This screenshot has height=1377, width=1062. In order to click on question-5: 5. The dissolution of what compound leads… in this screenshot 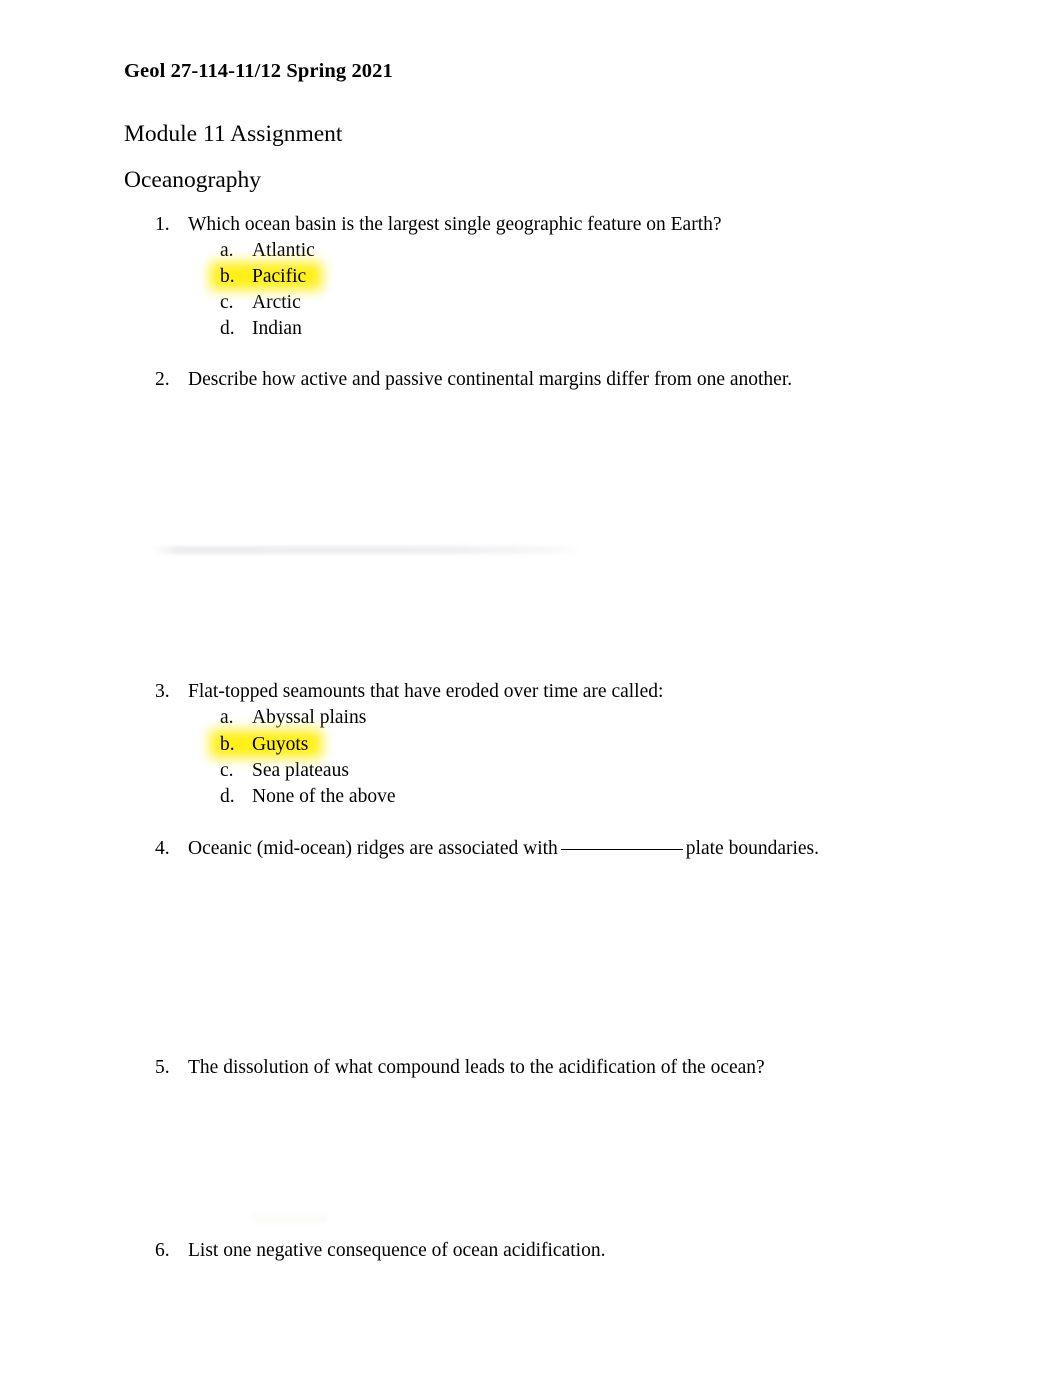, I will do `click(460, 1068)`.